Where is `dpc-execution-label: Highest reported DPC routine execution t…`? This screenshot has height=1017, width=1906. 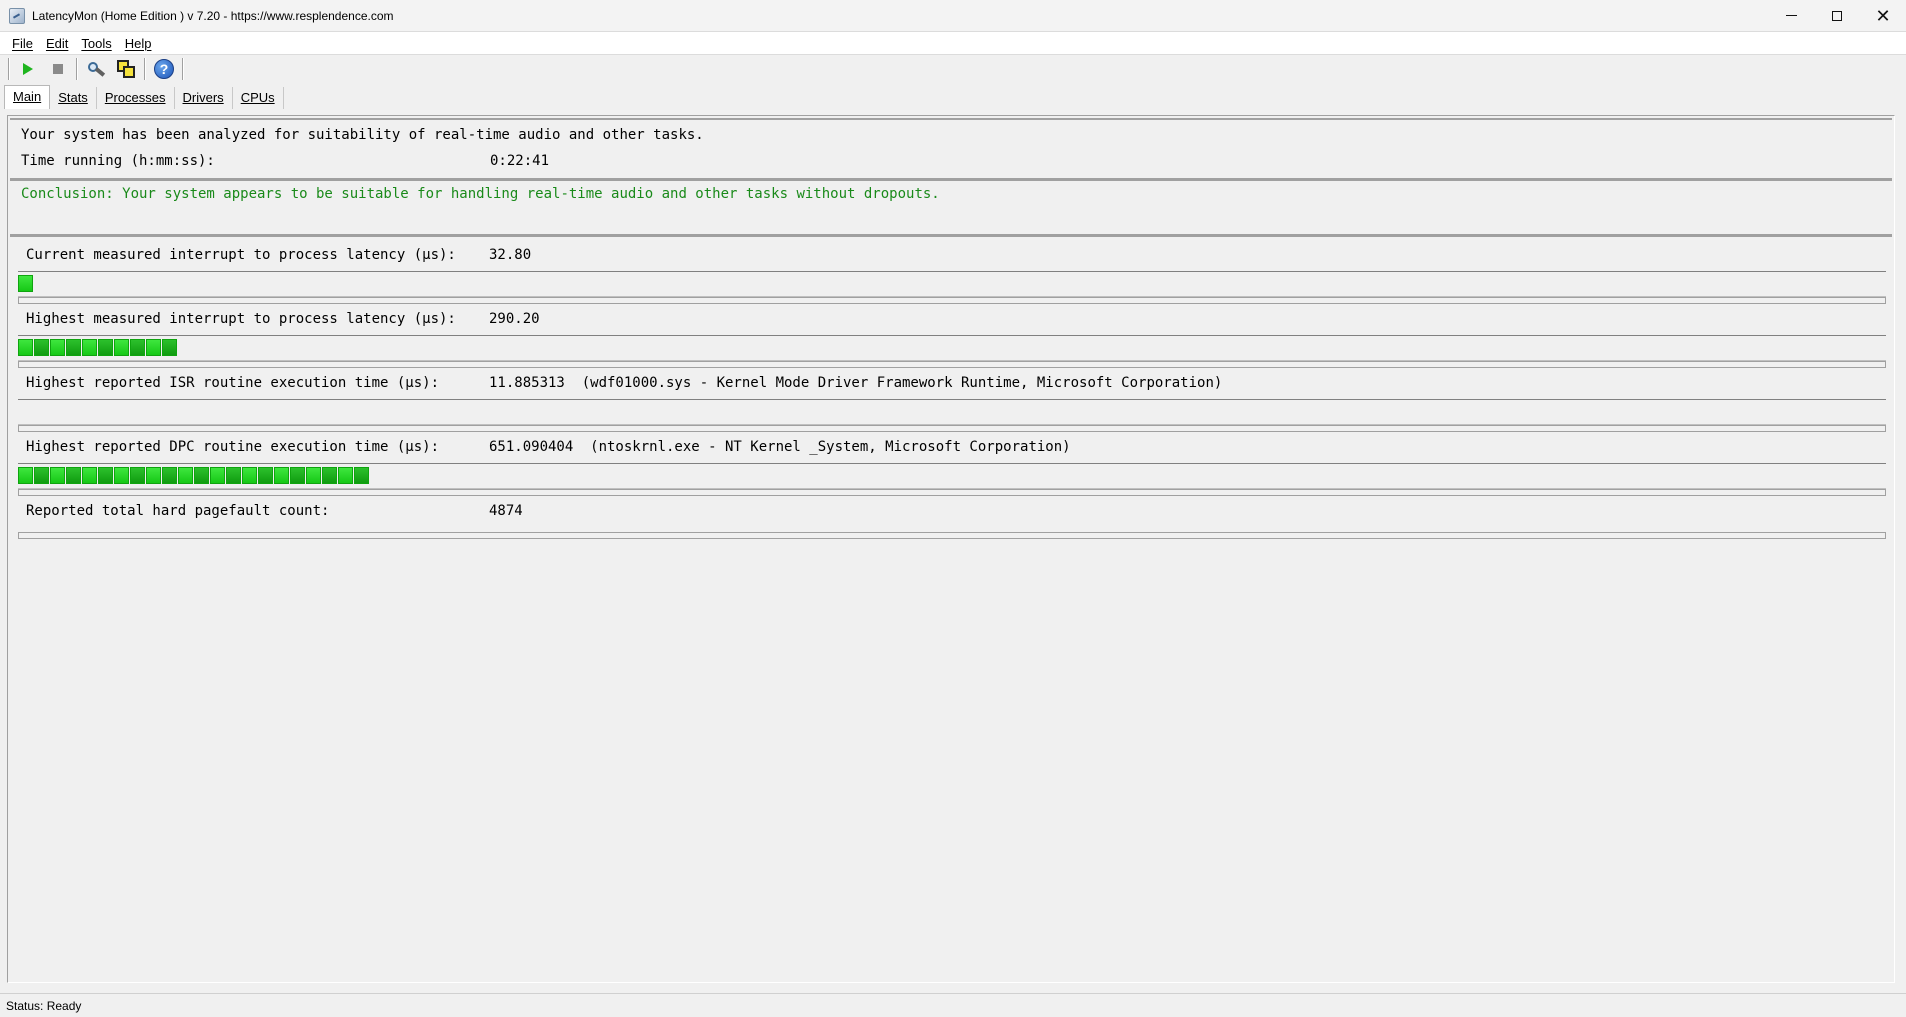
dpc-execution-label: Highest reported DPC routine execution t… is located at coordinates (233, 447).